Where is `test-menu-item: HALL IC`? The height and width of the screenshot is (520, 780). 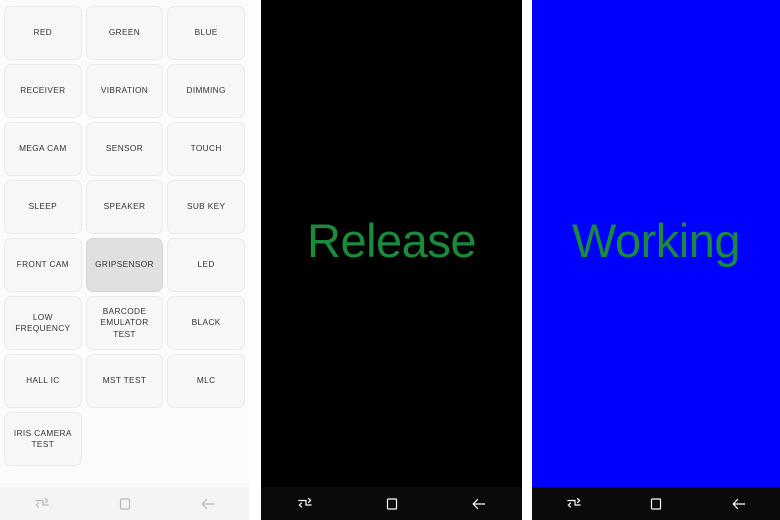 test-menu-item: HALL IC is located at coordinates (43, 381).